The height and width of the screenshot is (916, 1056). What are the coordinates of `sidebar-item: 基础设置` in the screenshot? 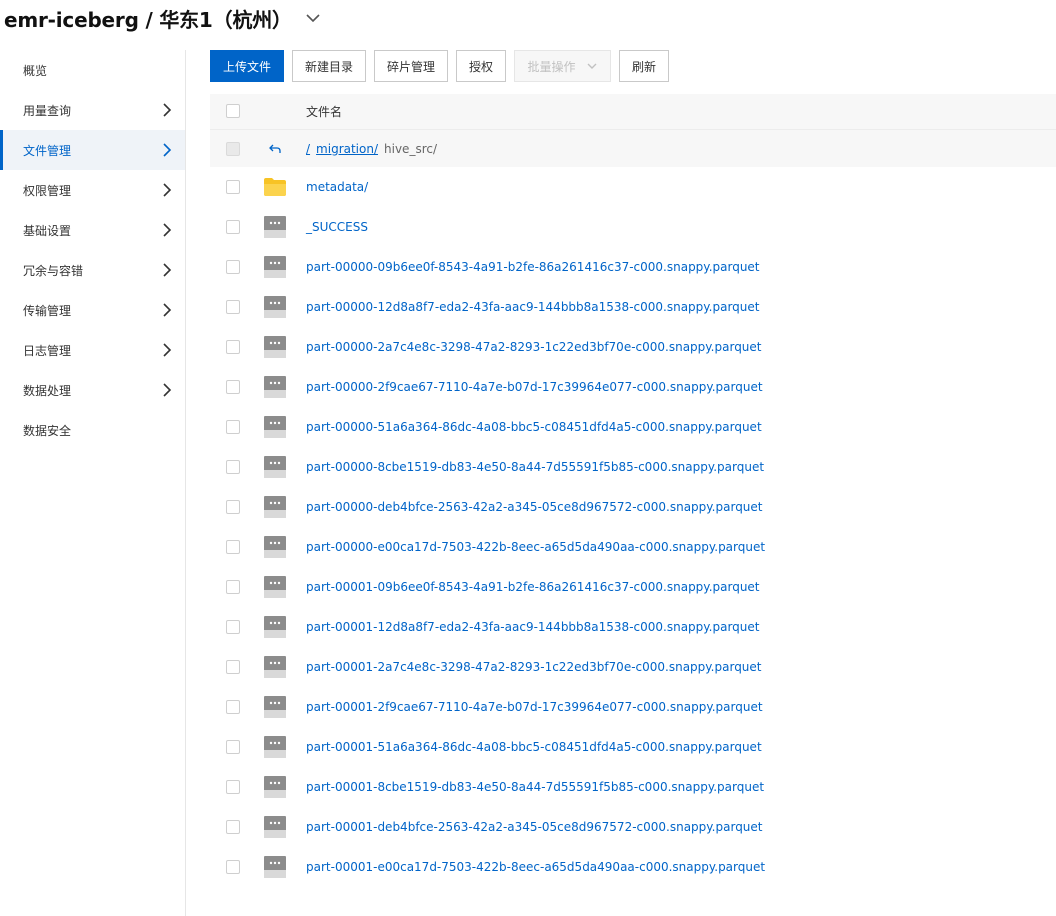 It's located at (92, 230).